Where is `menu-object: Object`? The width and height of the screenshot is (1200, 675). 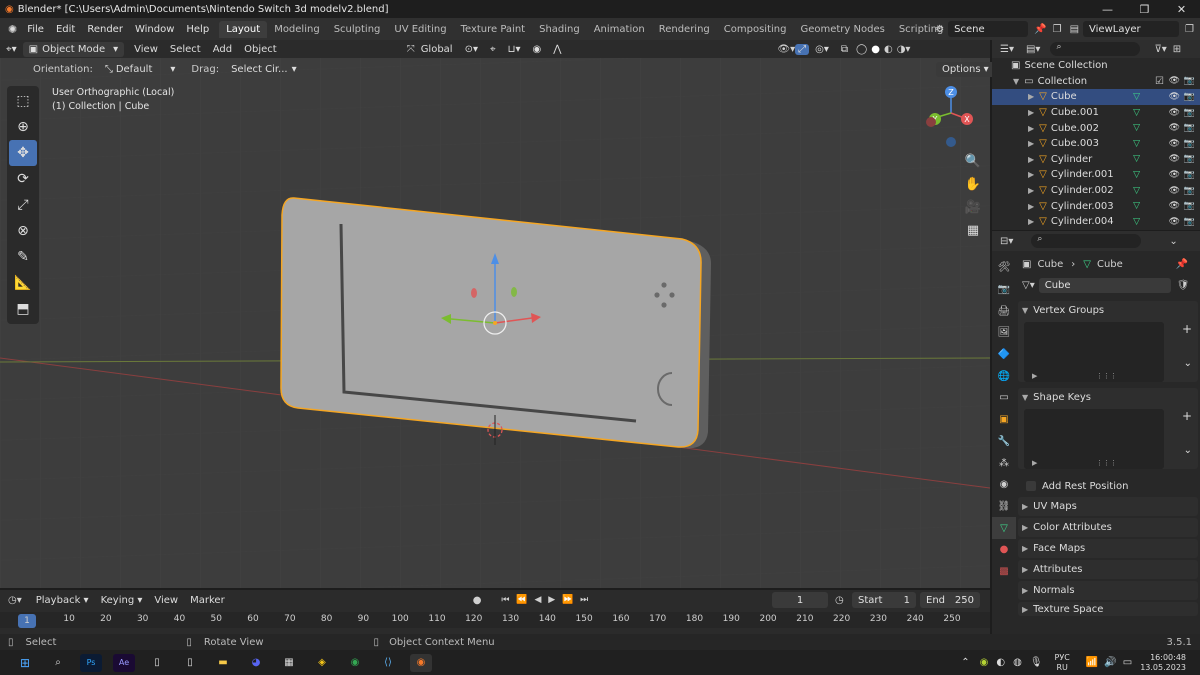
menu-object: Object is located at coordinates (260, 49).